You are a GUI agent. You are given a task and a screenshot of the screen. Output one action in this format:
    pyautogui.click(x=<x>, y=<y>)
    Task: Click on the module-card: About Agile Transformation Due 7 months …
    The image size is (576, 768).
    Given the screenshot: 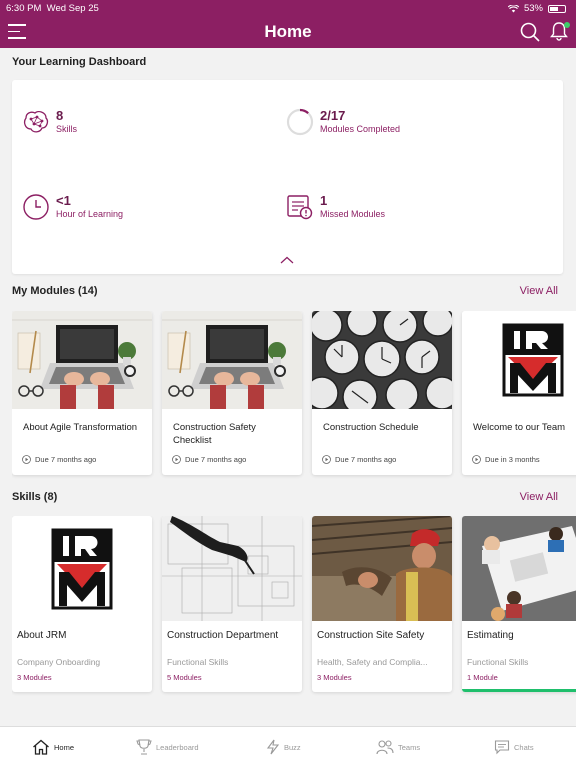 What is the action you would take?
    pyautogui.click(x=82, y=393)
    